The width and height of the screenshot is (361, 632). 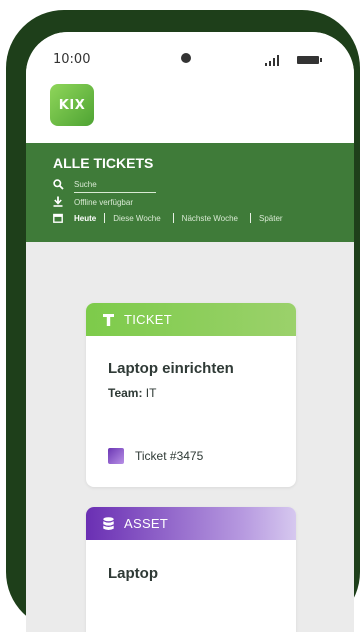 I want to click on card-title: Laptop, so click(x=133, y=573).